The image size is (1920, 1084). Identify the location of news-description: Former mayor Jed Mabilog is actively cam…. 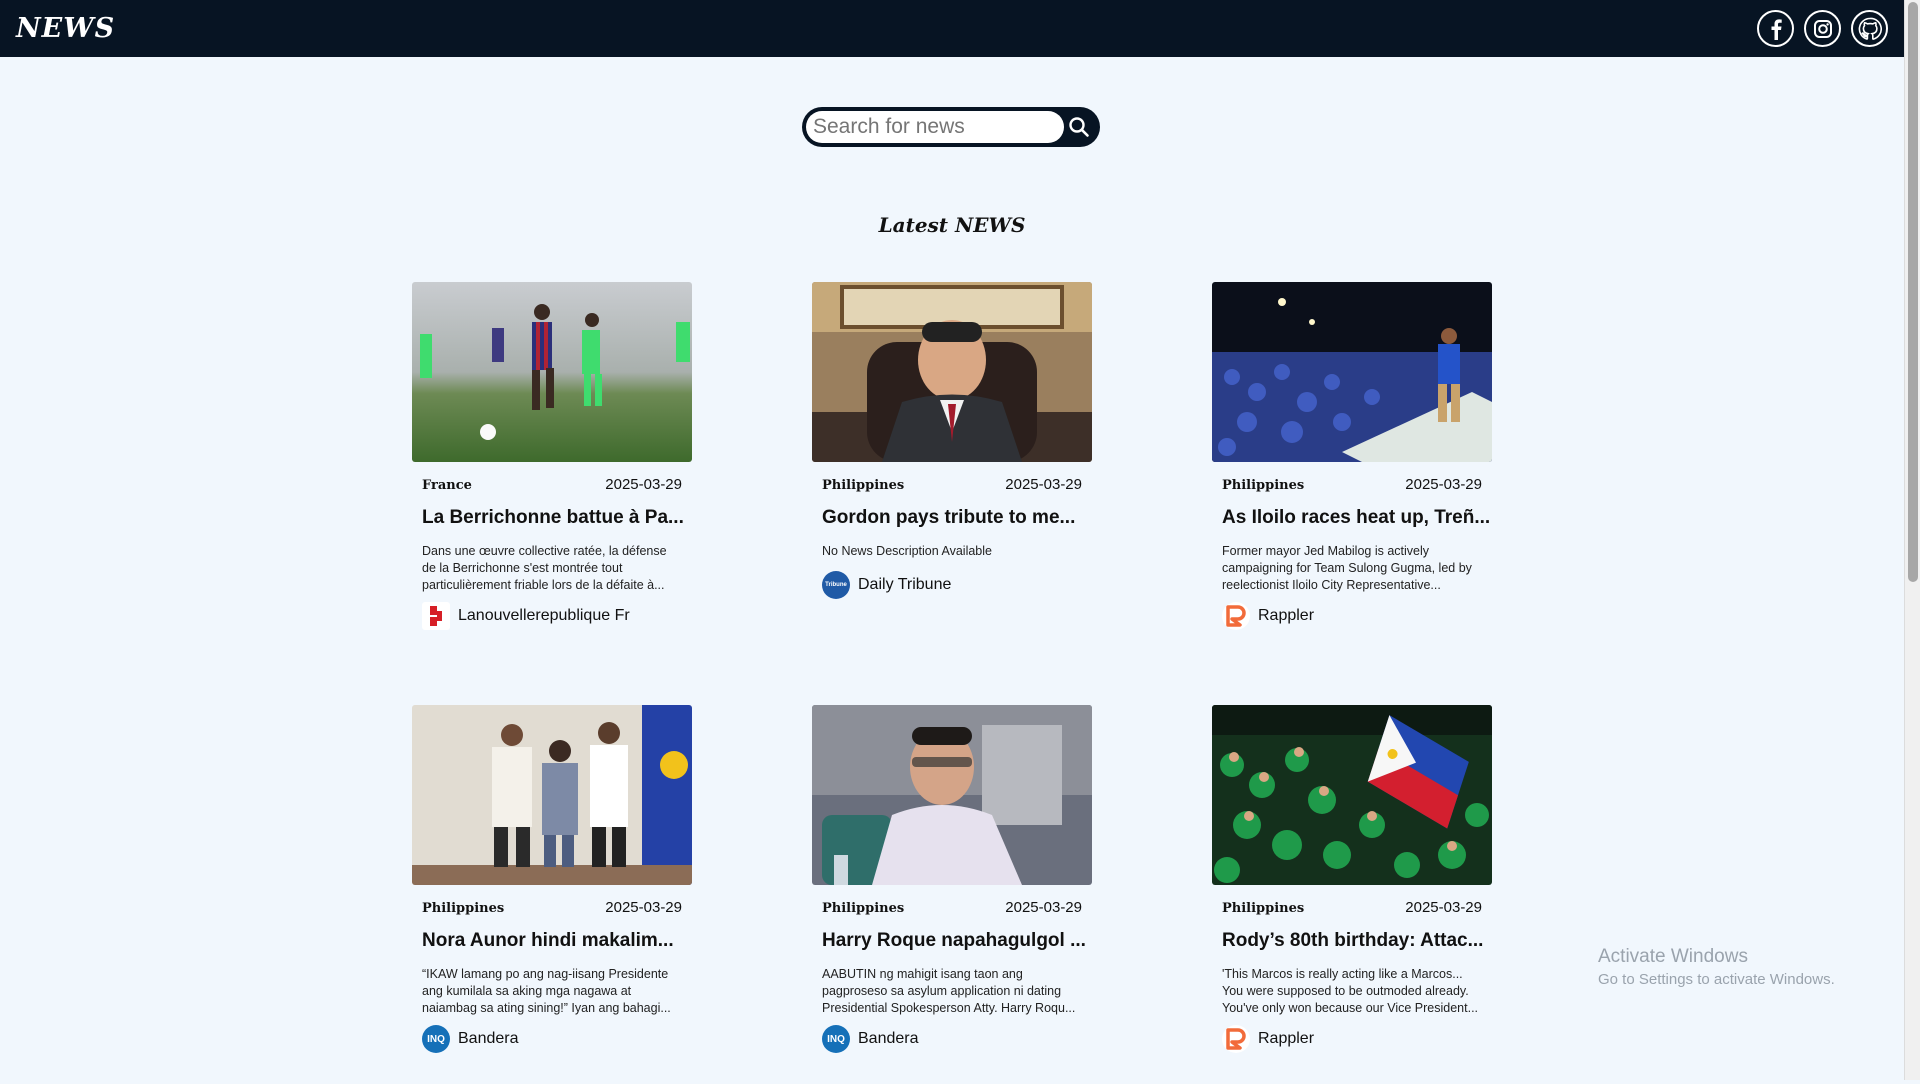
(1347, 568).